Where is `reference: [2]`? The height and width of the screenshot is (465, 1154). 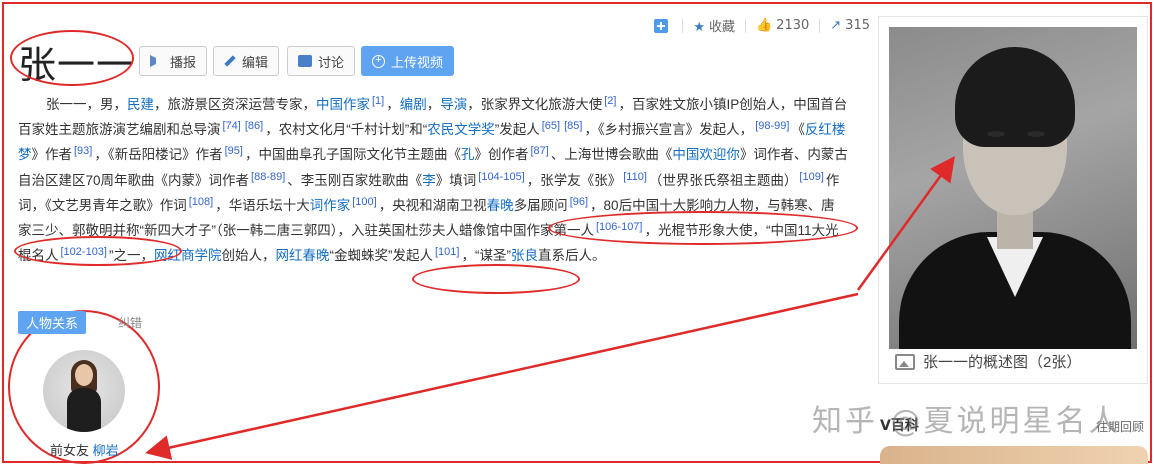
reference: [2] is located at coordinates (610, 101).